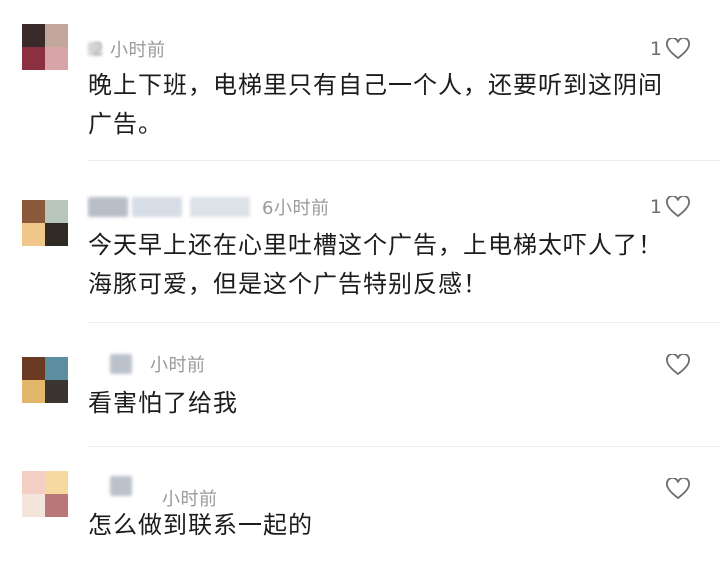 The image size is (720, 583). Describe the element at coordinates (163, 403) in the screenshot. I see `comment-line: 看害怕了给我` at that location.